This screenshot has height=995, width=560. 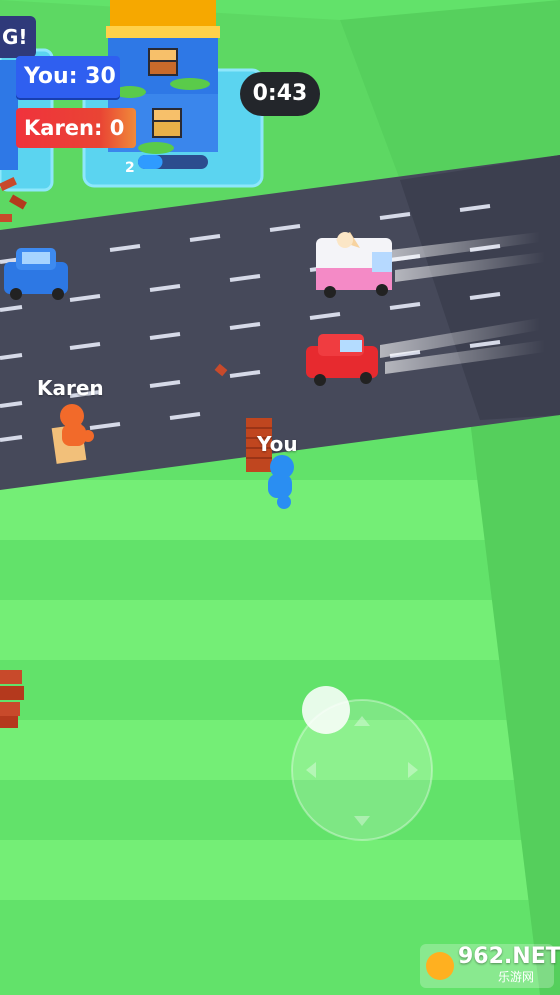 I want to click on banner-label: G!, so click(x=18, y=37).